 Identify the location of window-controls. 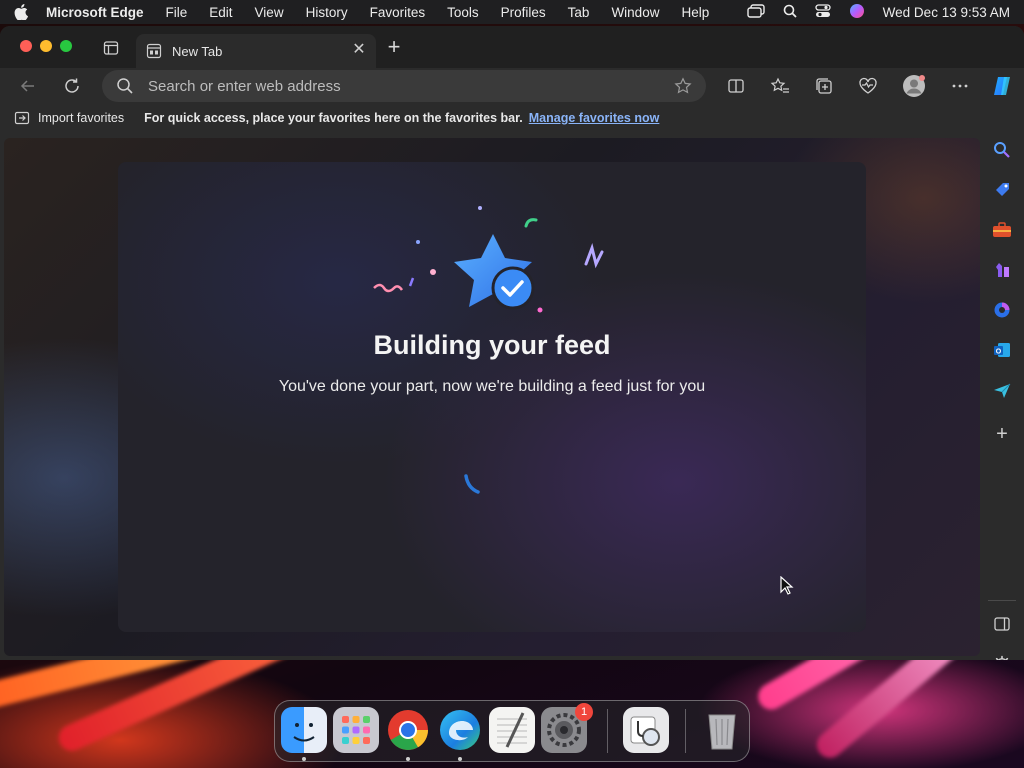
(46, 46).